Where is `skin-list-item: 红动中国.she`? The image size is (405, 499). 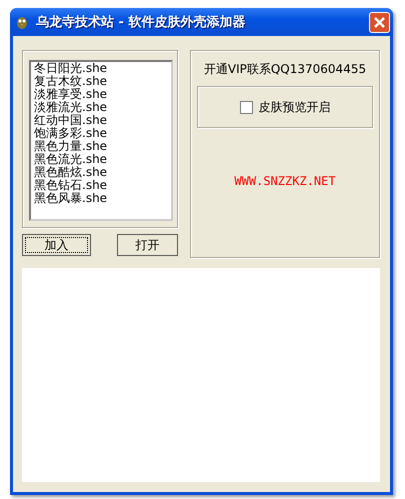
skin-list-item: 红动中国.she is located at coordinates (101, 120).